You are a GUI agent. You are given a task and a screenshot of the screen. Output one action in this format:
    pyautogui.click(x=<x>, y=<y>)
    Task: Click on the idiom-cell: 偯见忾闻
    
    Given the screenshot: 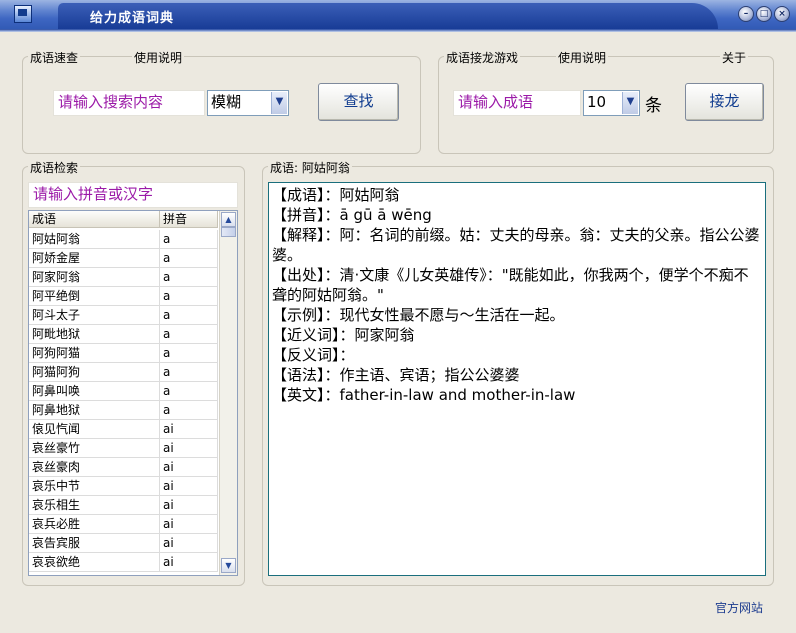 What is the action you would take?
    pyautogui.click(x=94, y=429)
    